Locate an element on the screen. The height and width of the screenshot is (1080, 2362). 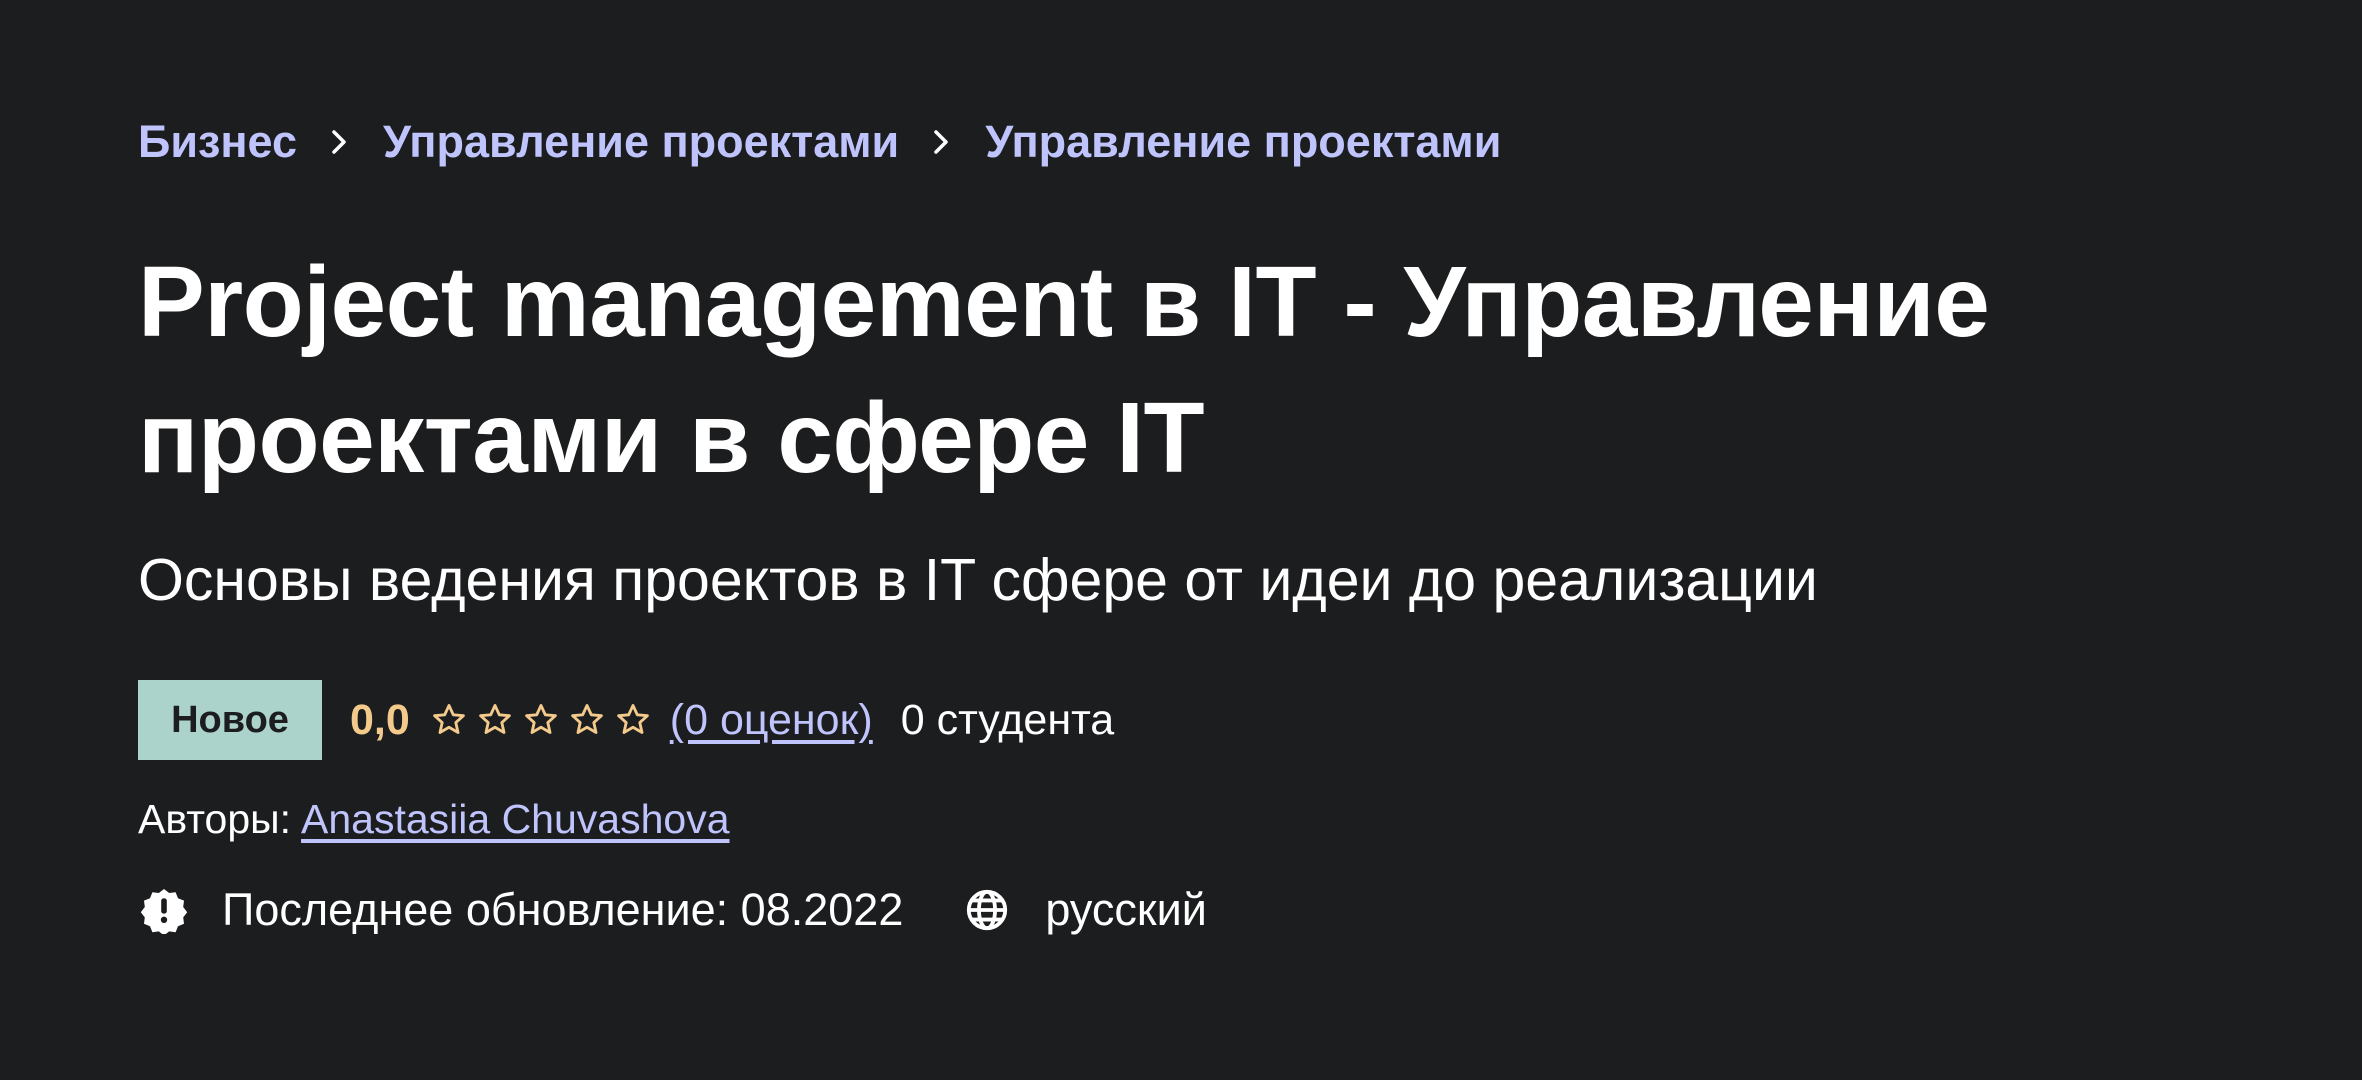
last-updated: Последнее обновление: 08.2022 is located at coordinates (563, 909).